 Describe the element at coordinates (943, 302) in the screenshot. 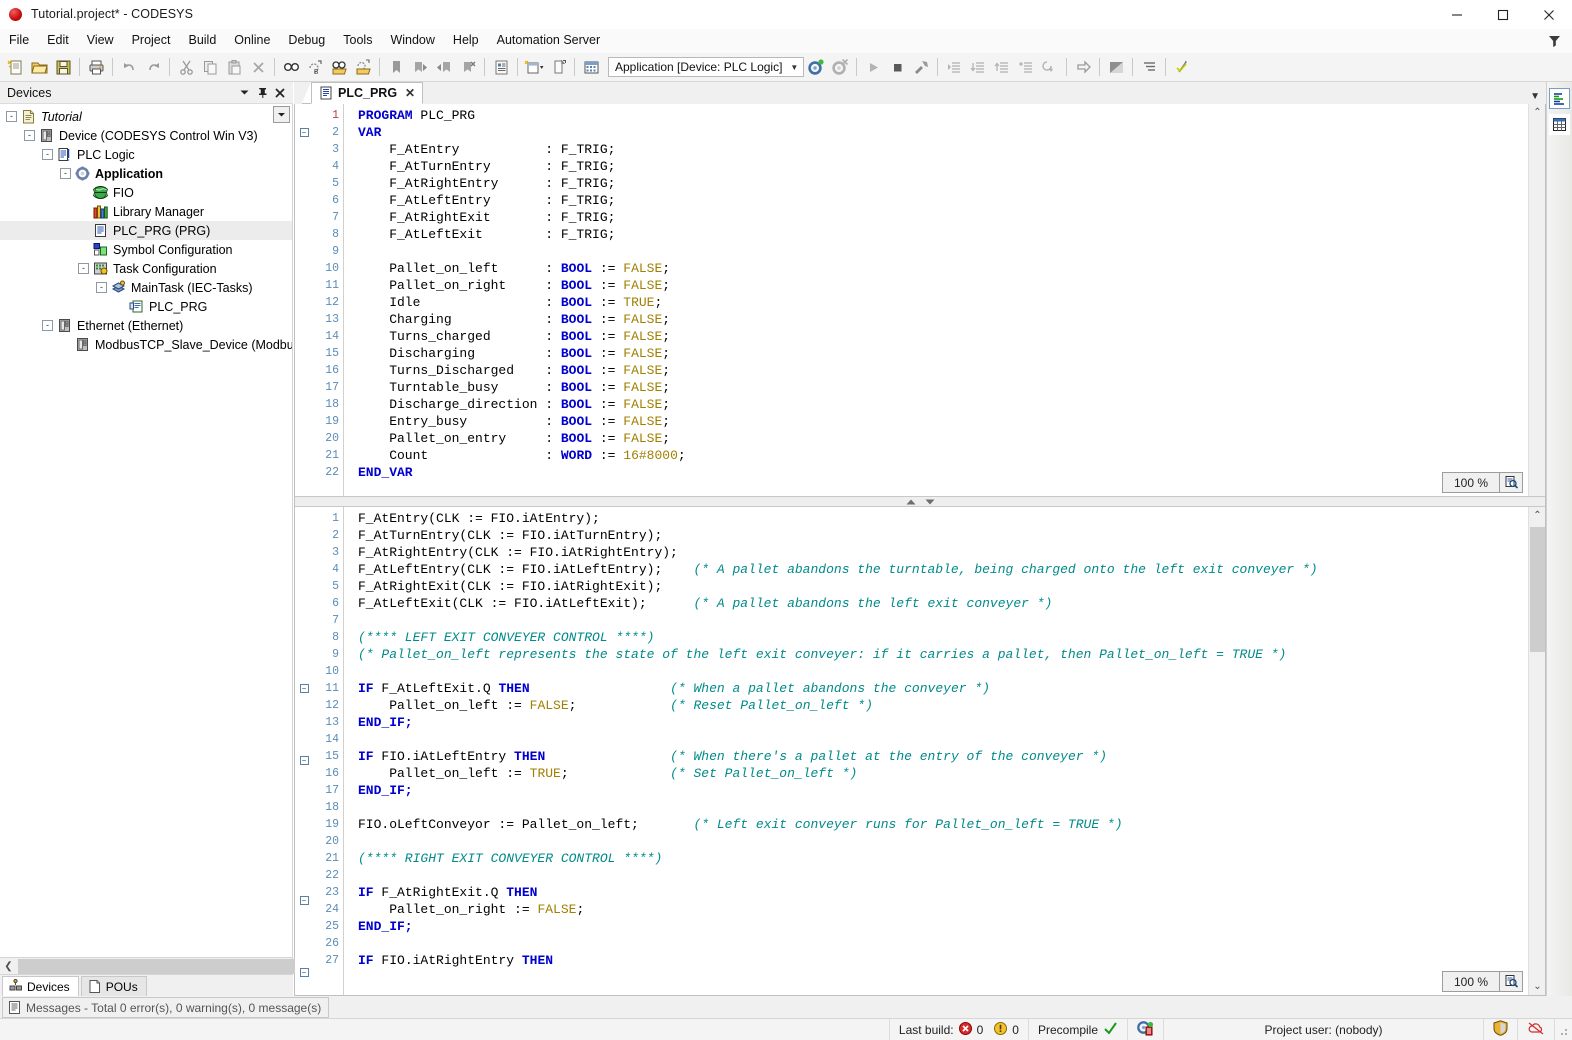

I see `decl-code-line: Idle : BOOL := TRUE;` at that location.